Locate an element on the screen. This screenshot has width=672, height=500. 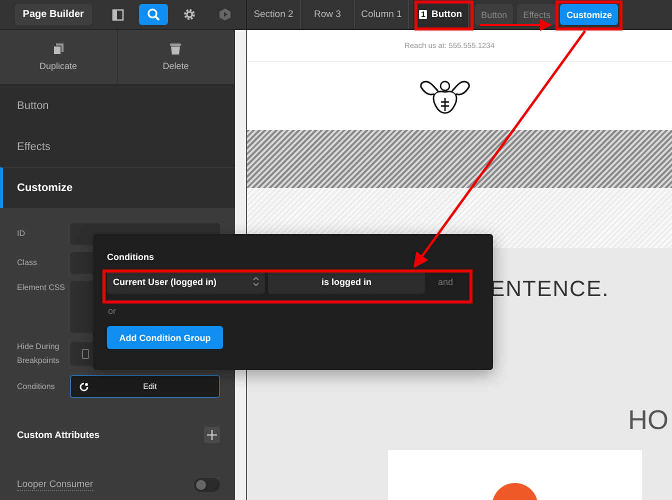
page-builder-button: Page Builder is located at coordinates (53, 14).